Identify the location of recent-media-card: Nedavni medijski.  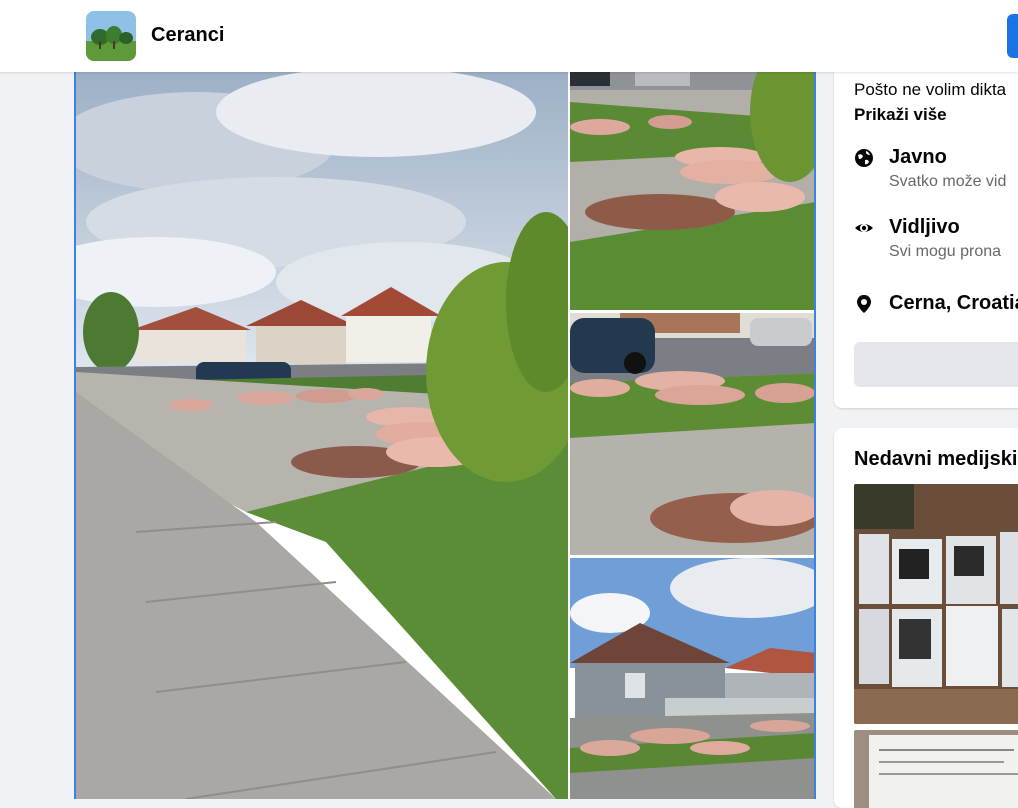
(926, 618).